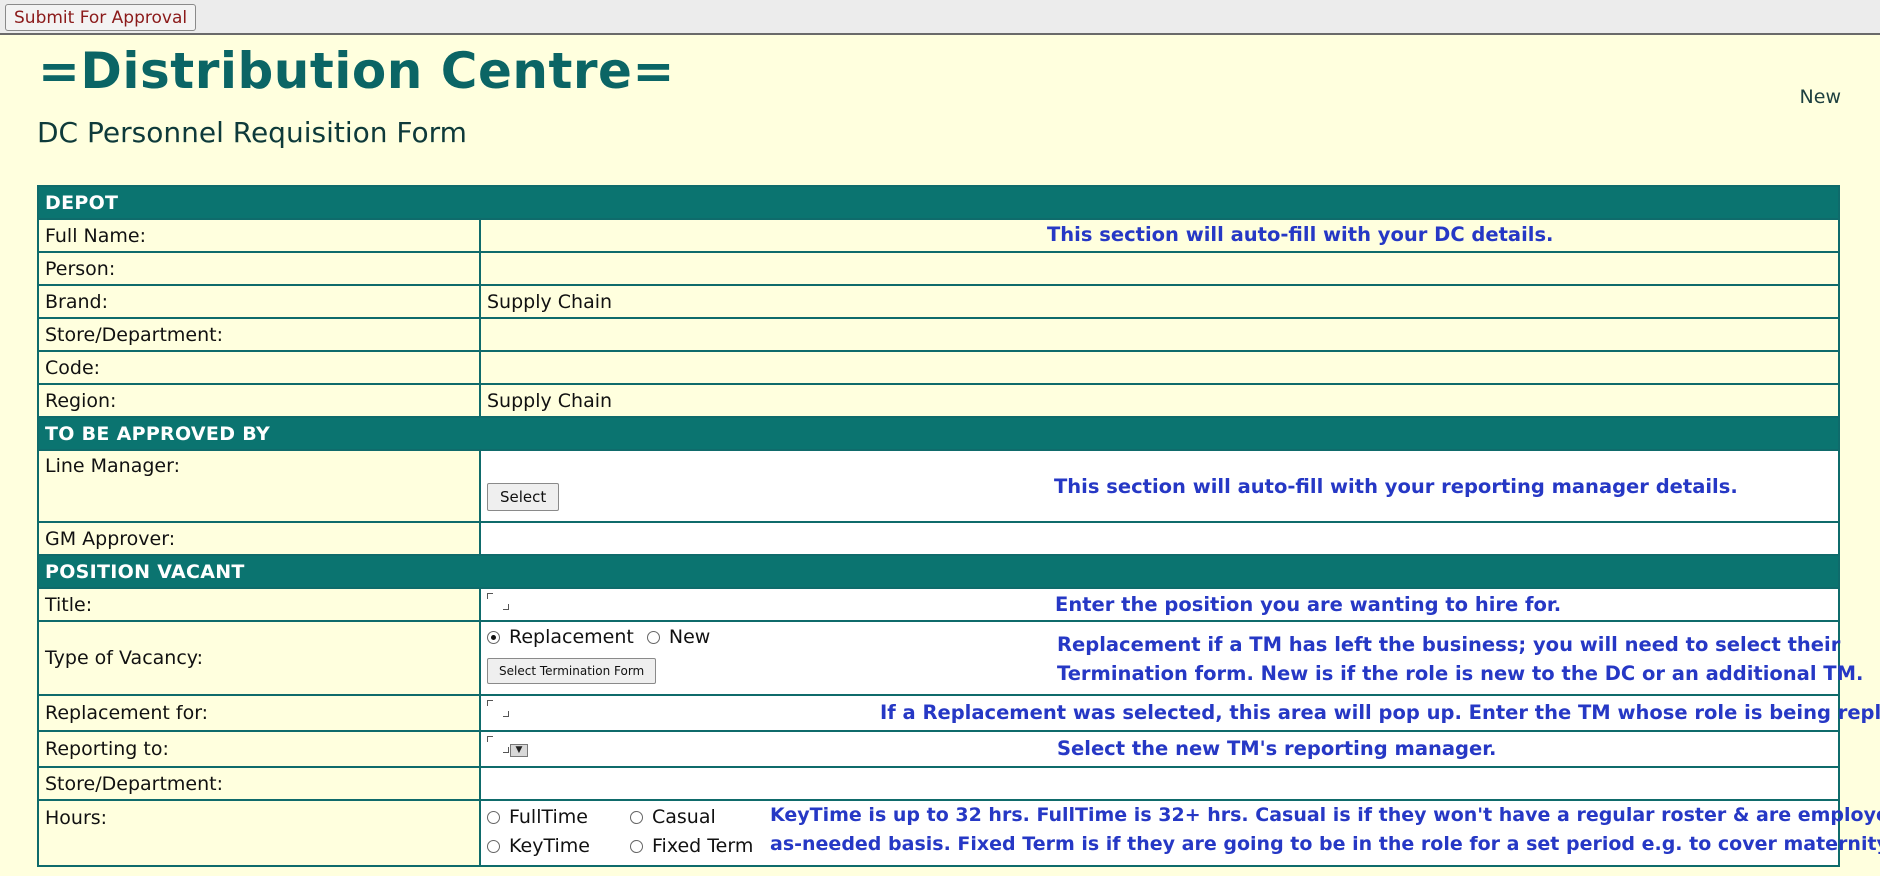 The image size is (1880, 876). What do you see at coordinates (493, 817) in the screenshot?
I see `radio-fulltime` at bounding box center [493, 817].